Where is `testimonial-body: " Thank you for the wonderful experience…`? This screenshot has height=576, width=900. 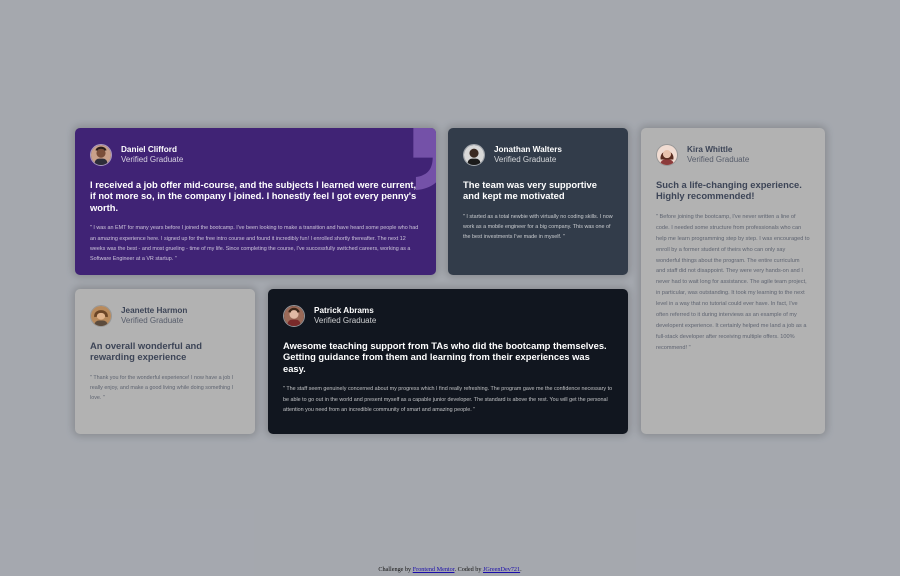 testimonial-body: " Thank you for the wonderful experience… is located at coordinates (162, 388).